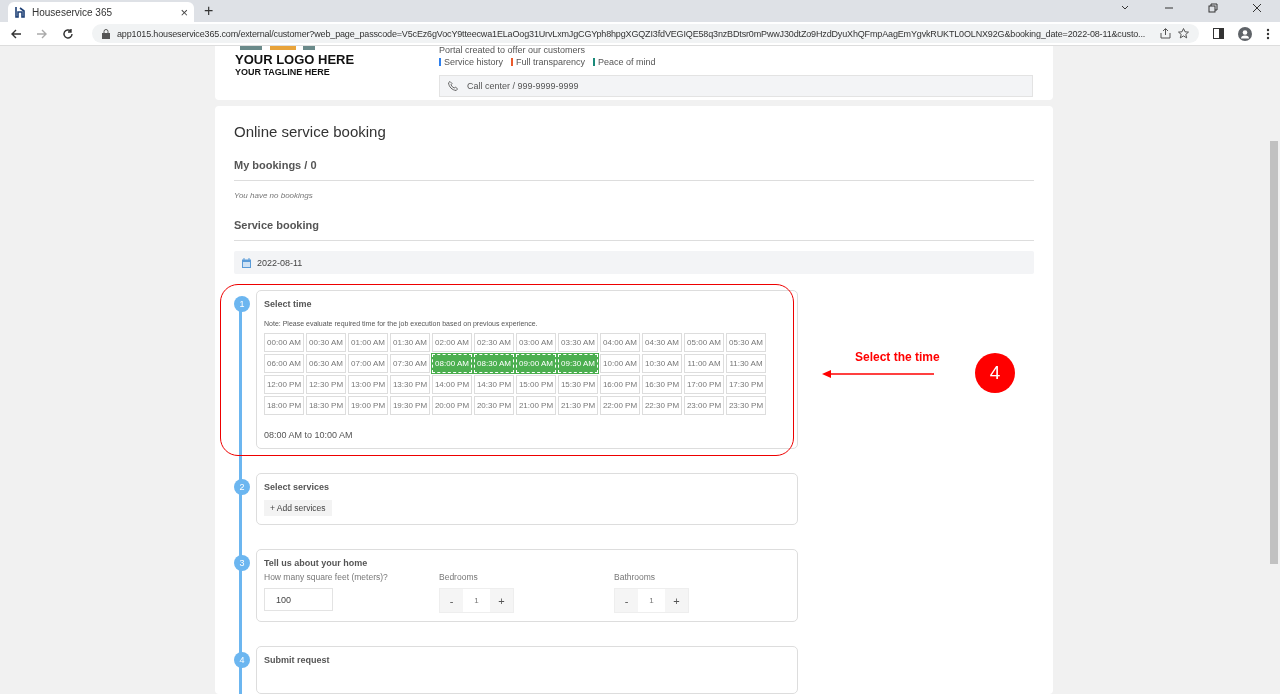 The image size is (1280, 694). Describe the element at coordinates (1268, 33) in the screenshot. I see `more-icon` at that location.